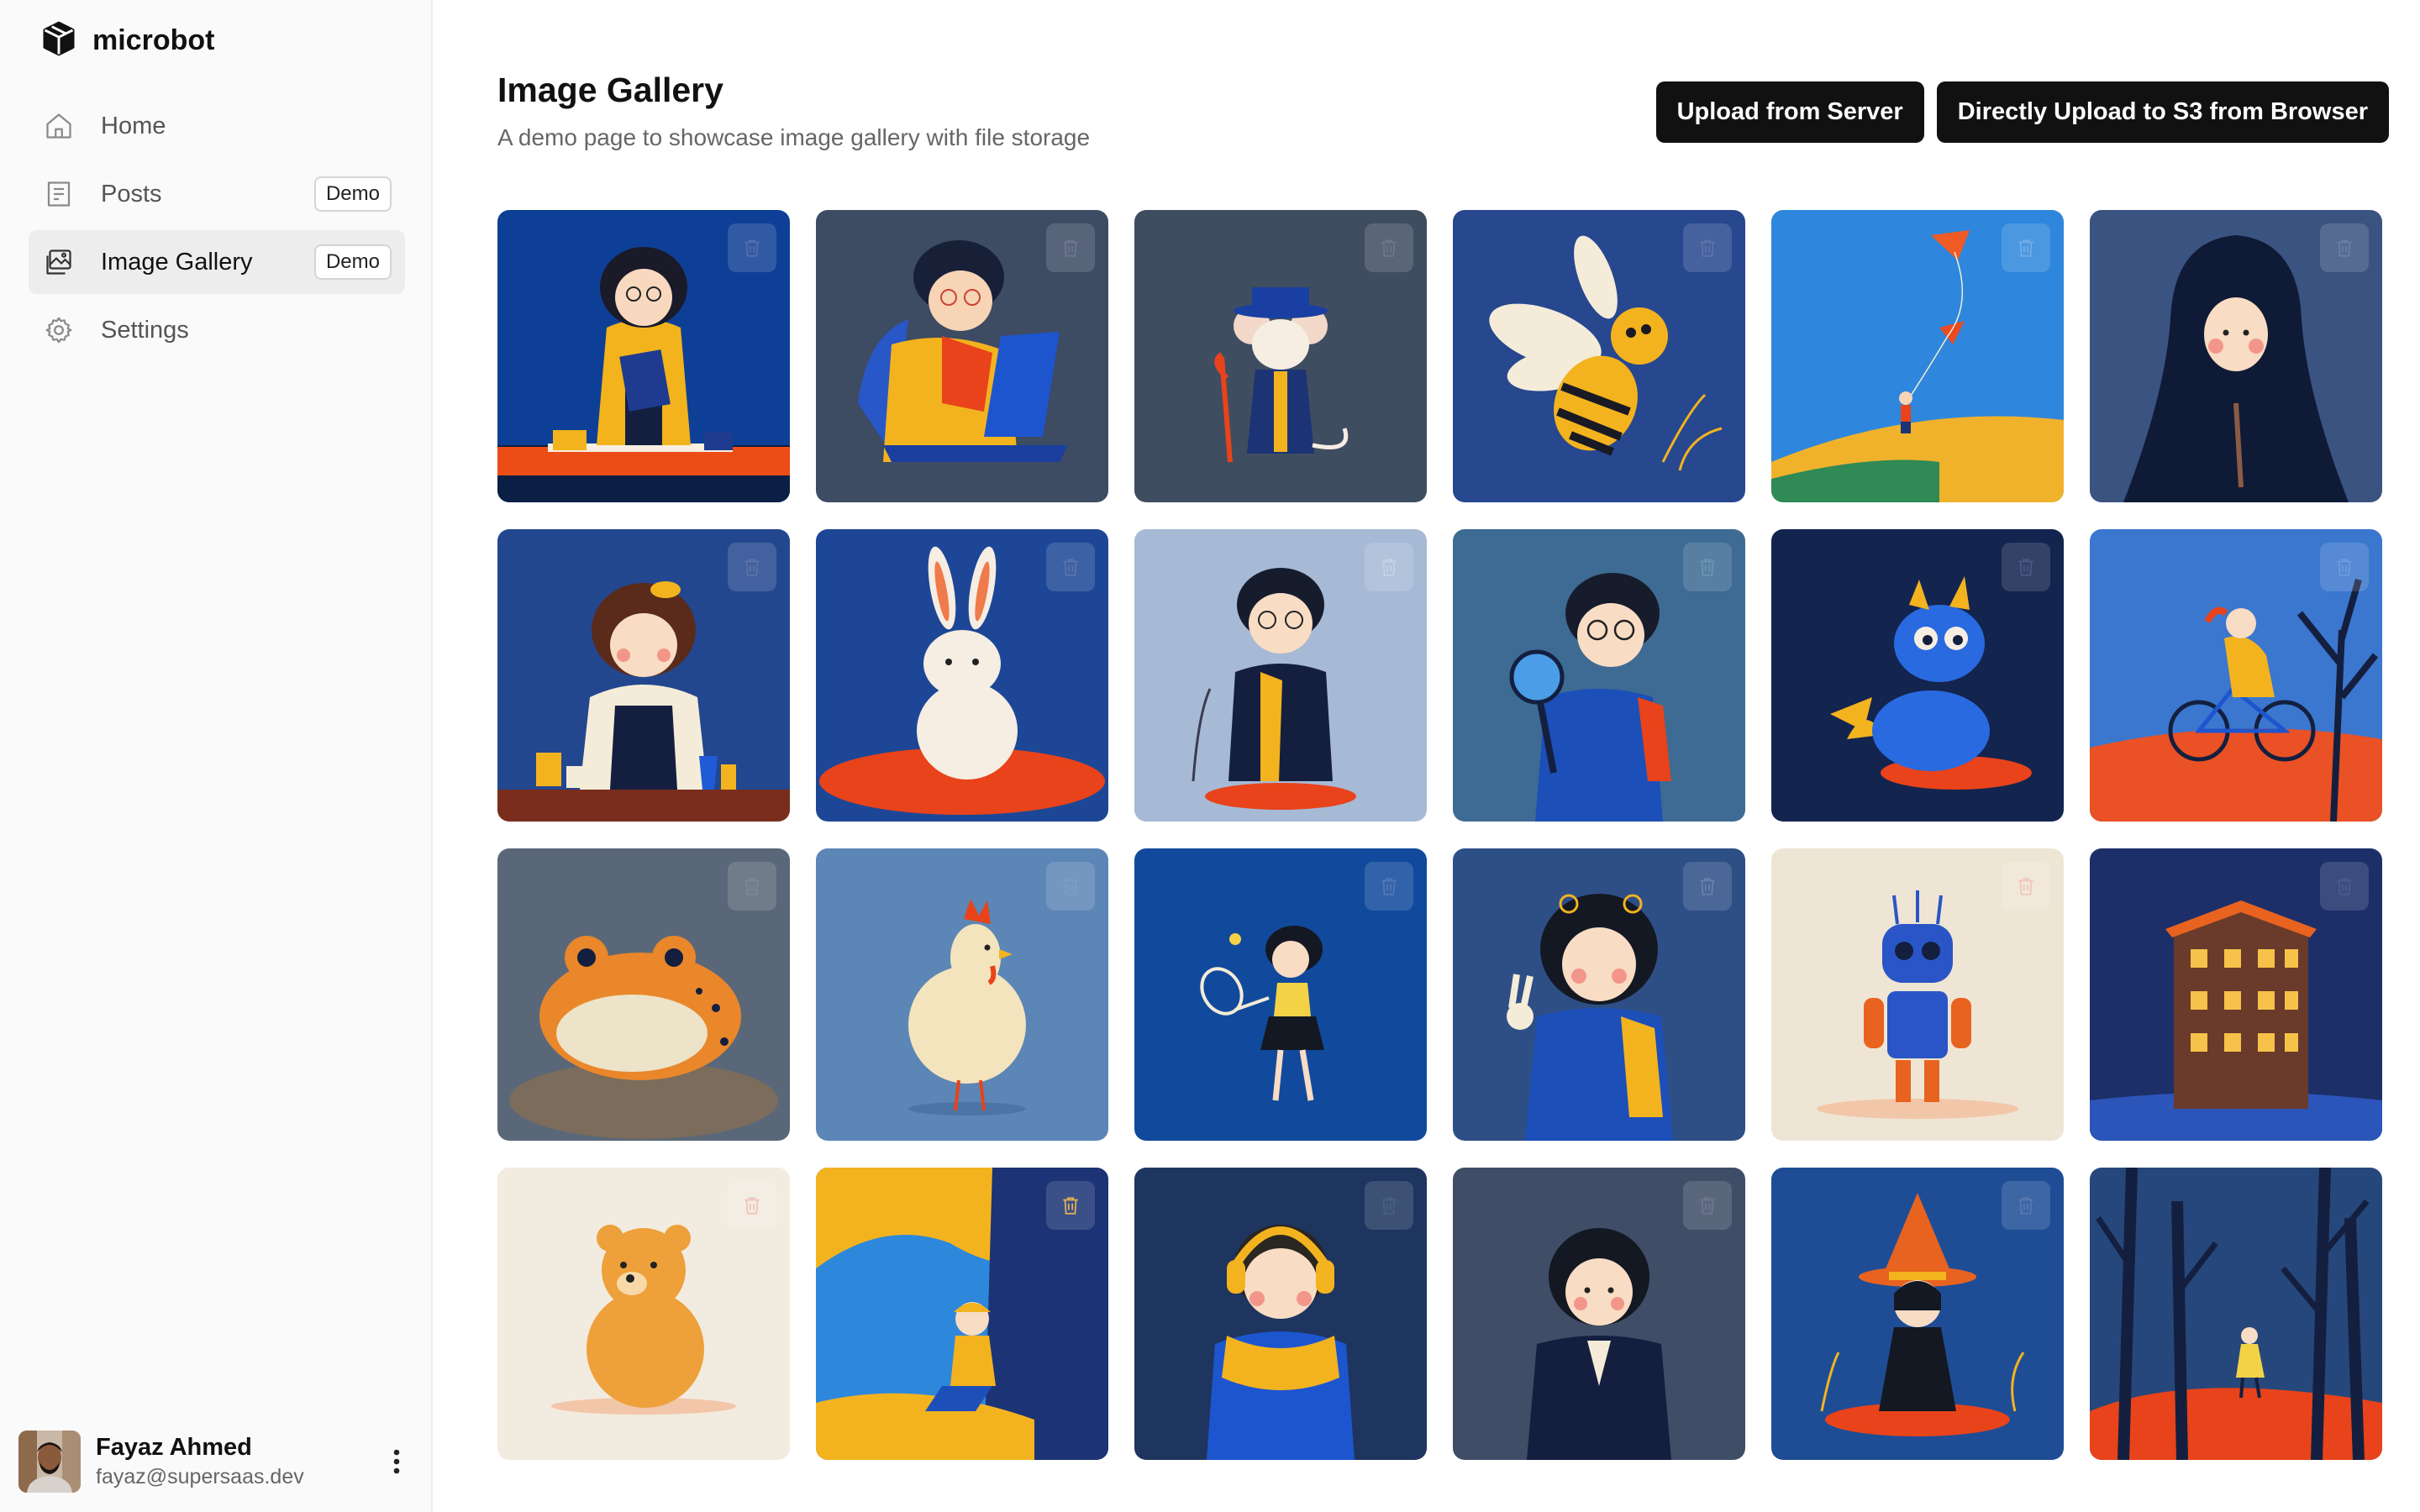  What do you see at coordinates (133, 125) in the screenshot?
I see `sidebar-item-label: Home` at bounding box center [133, 125].